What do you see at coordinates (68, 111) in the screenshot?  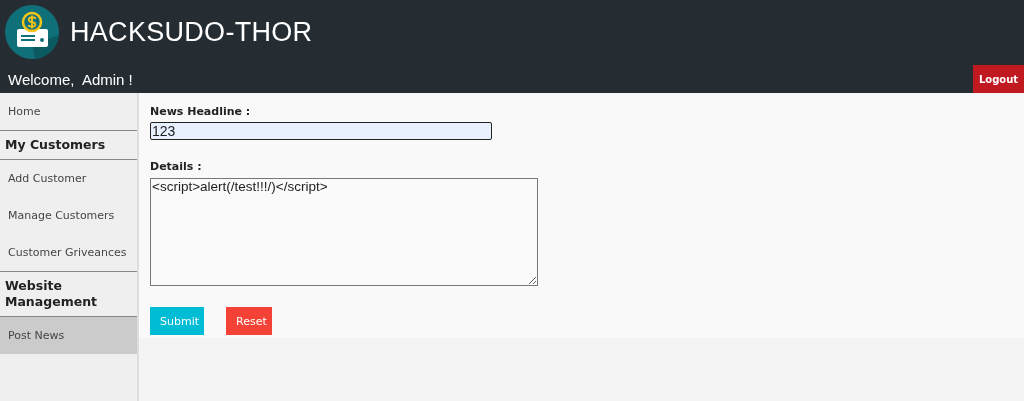 I see `sidebar-link: Home` at bounding box center [68, 111].